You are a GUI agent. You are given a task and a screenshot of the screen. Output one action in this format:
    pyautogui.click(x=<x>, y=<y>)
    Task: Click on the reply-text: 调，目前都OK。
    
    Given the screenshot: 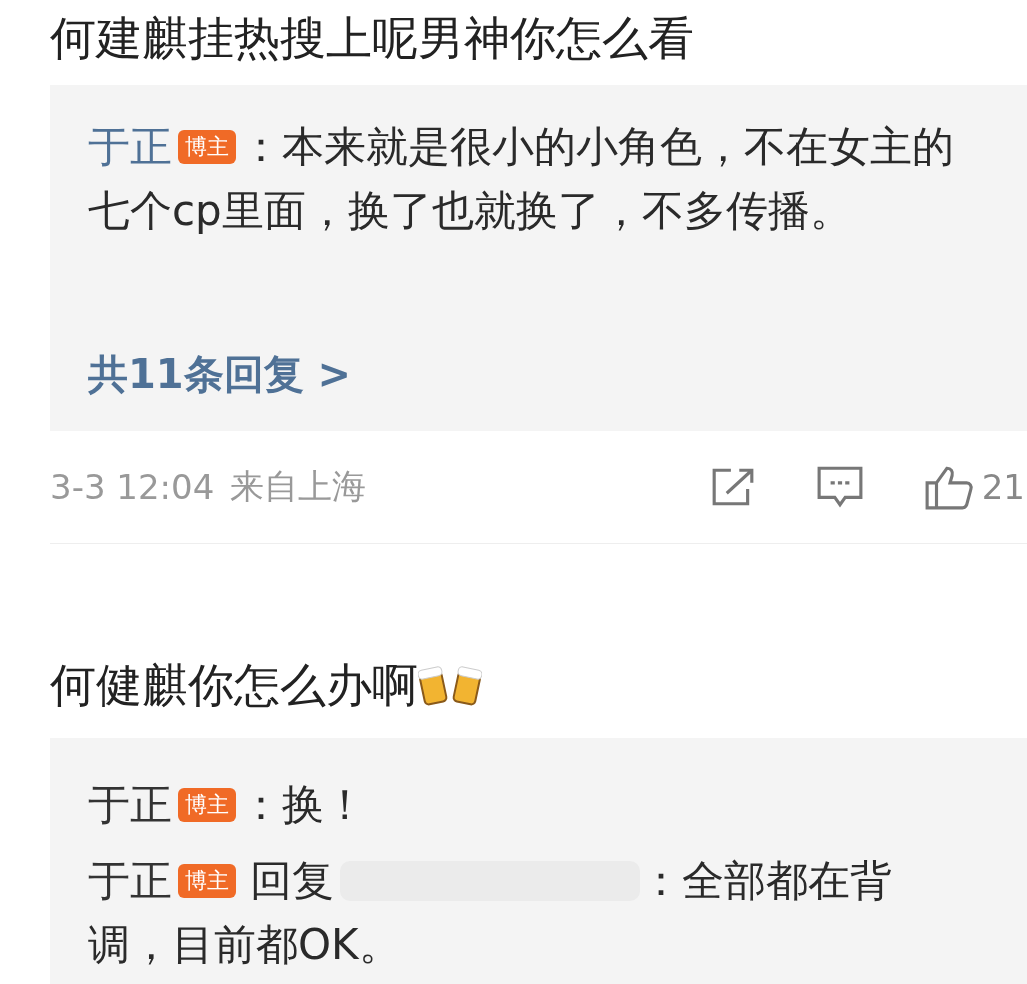 What is the action you would take?
    pyautogui.click(x=244, y=945)
    